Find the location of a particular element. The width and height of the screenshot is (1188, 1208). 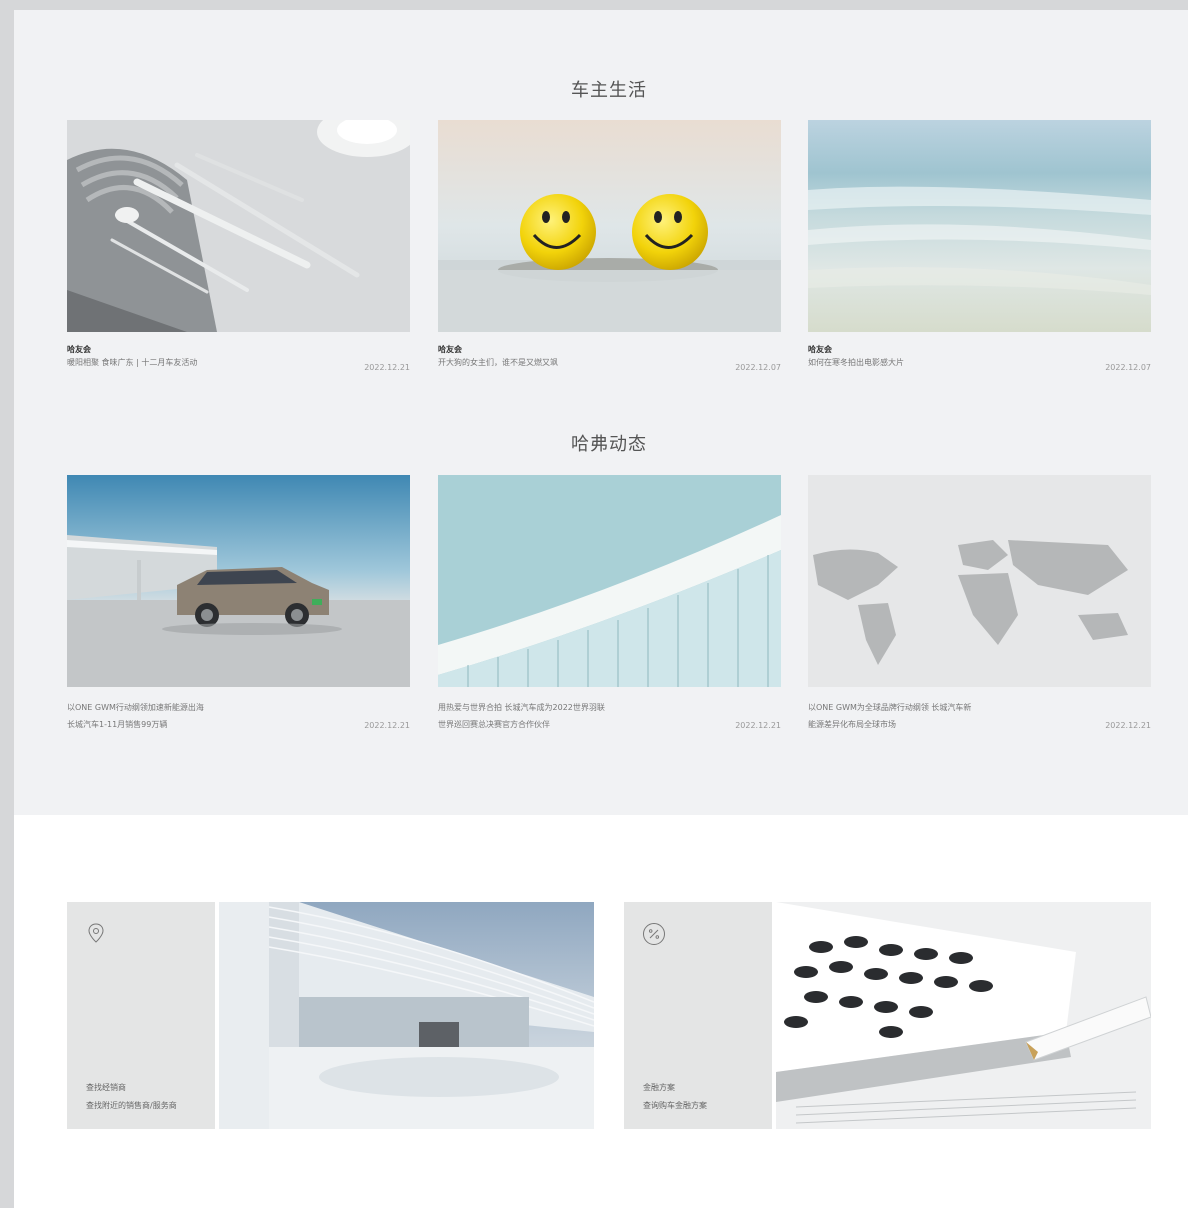

news-title-line1: 以ONE GWM行动纲领加速新能源出海 is located at coordinates (238, 707).